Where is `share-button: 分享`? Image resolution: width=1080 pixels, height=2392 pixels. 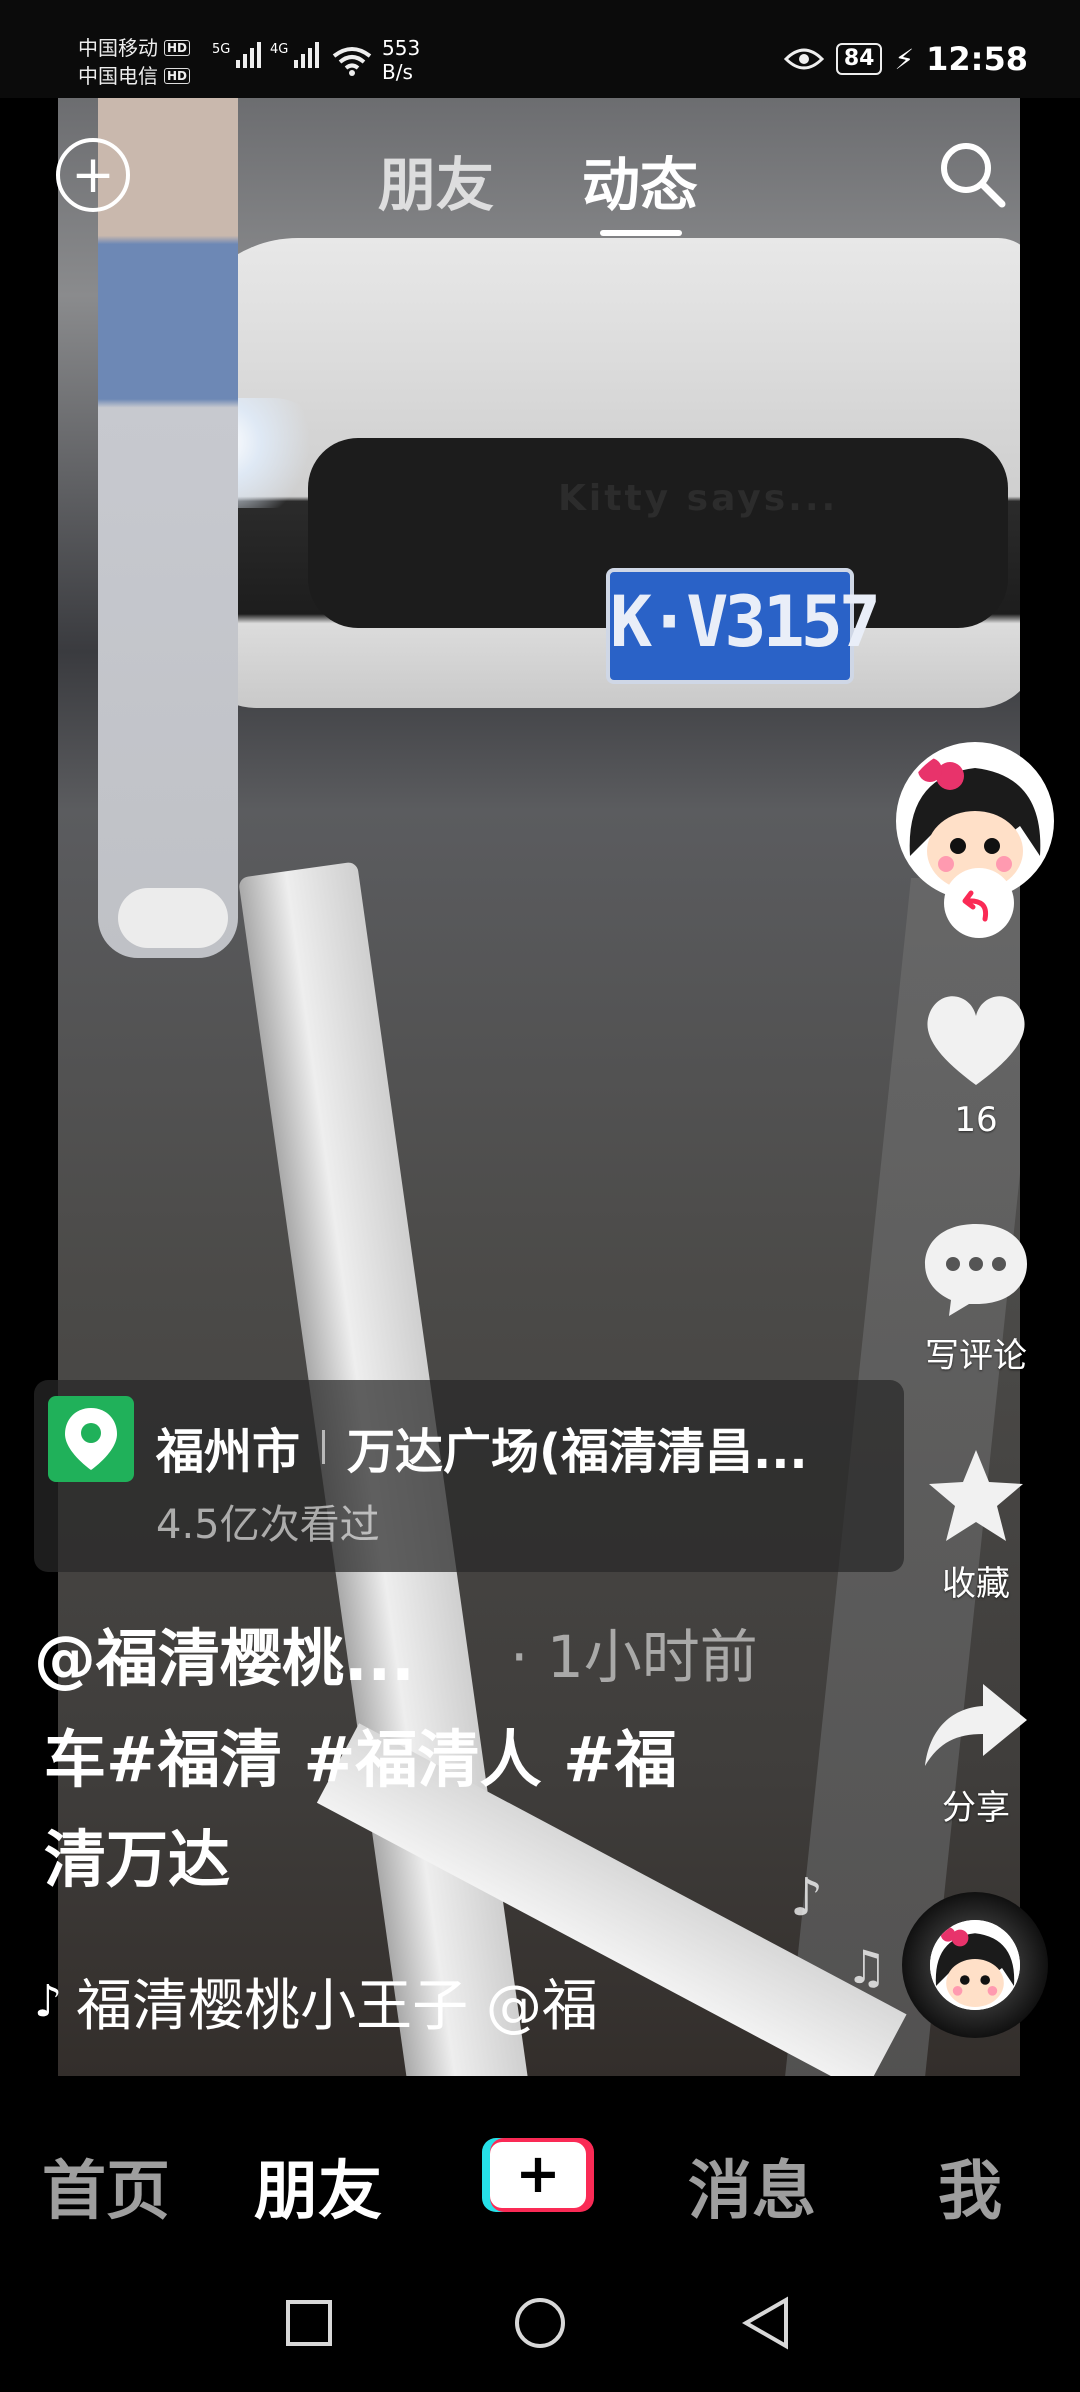 share-button: 分享 is located at coordinates (976, 1754).